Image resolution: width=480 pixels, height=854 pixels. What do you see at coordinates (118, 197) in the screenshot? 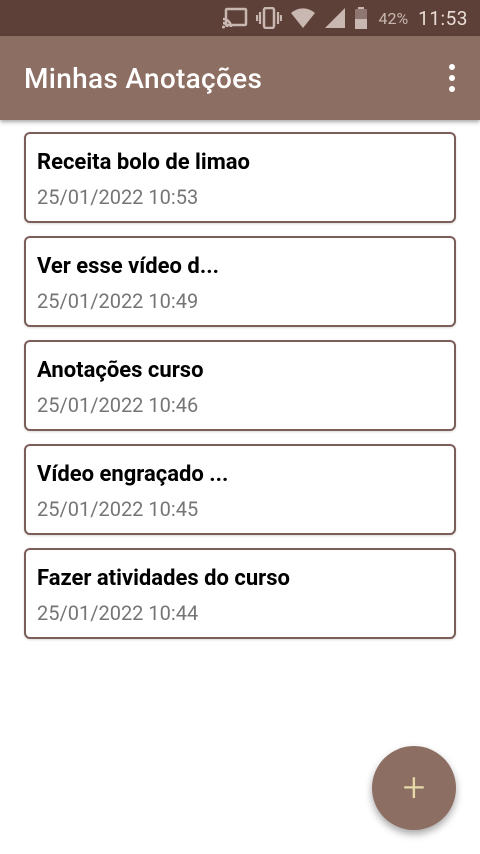
I see `note-date: 25/01/2022 10:53` at bounding box center [118, 197].